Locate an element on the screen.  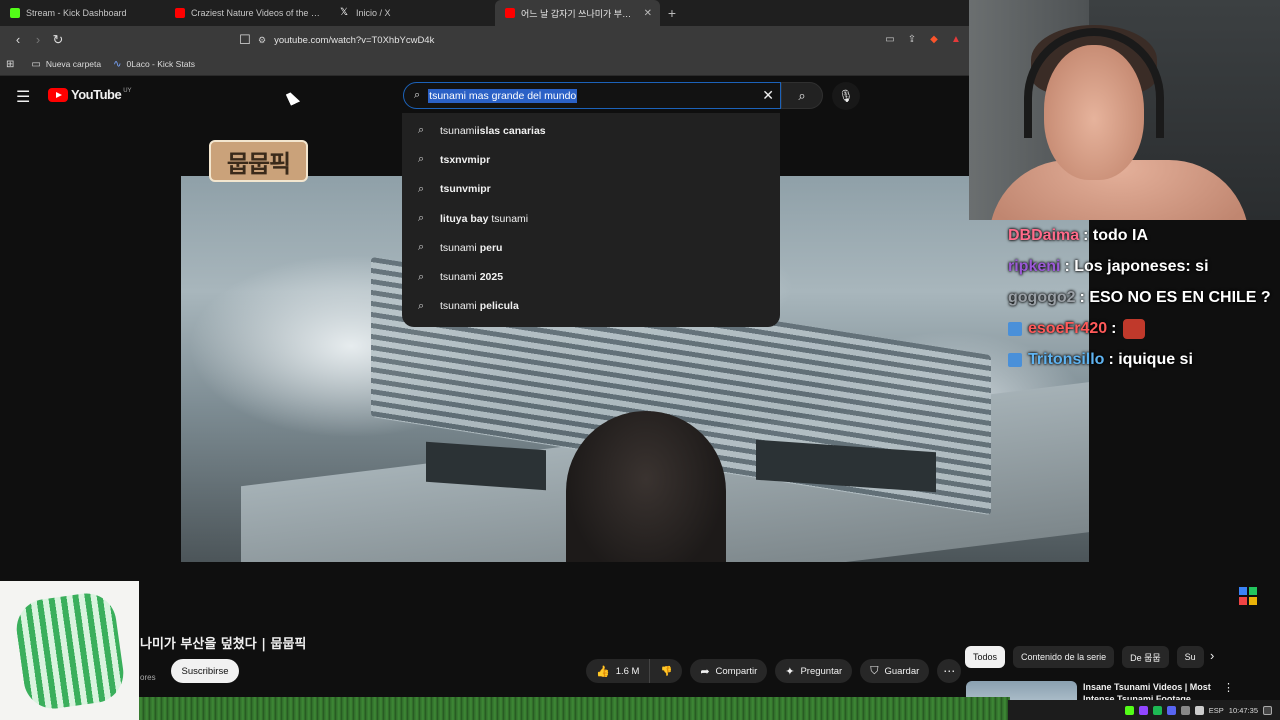
chip-from-channel: De 뭅뭅 is located at coordinates (1145, 657).